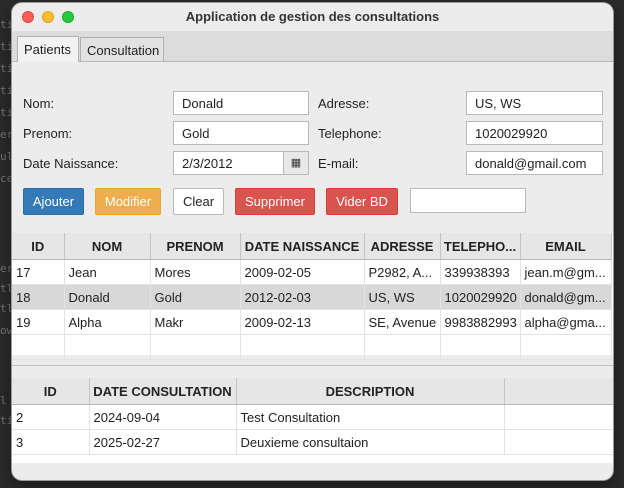  I want to click on tab-consultation: Consultation, so click(122, 49).